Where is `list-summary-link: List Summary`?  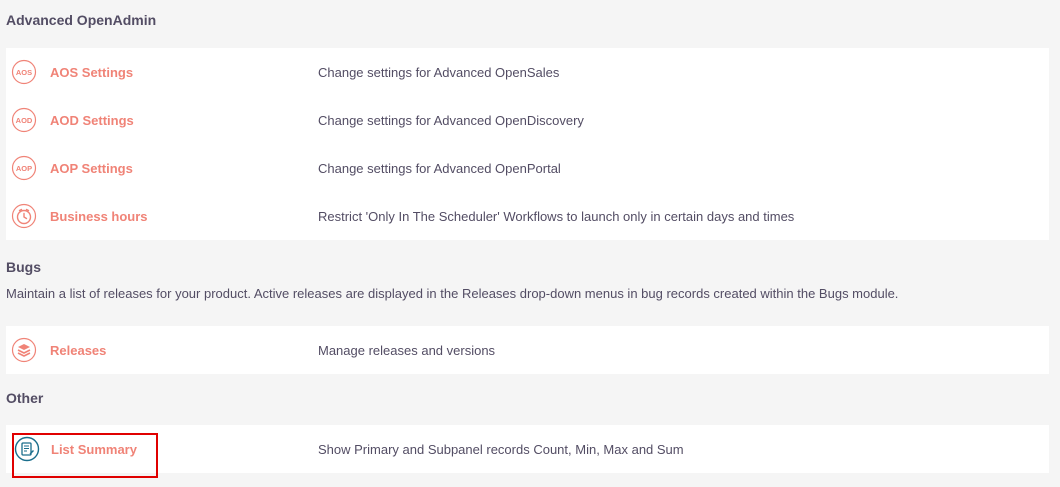
list-summary-link: List Summary is located at coordinates (94, 449).